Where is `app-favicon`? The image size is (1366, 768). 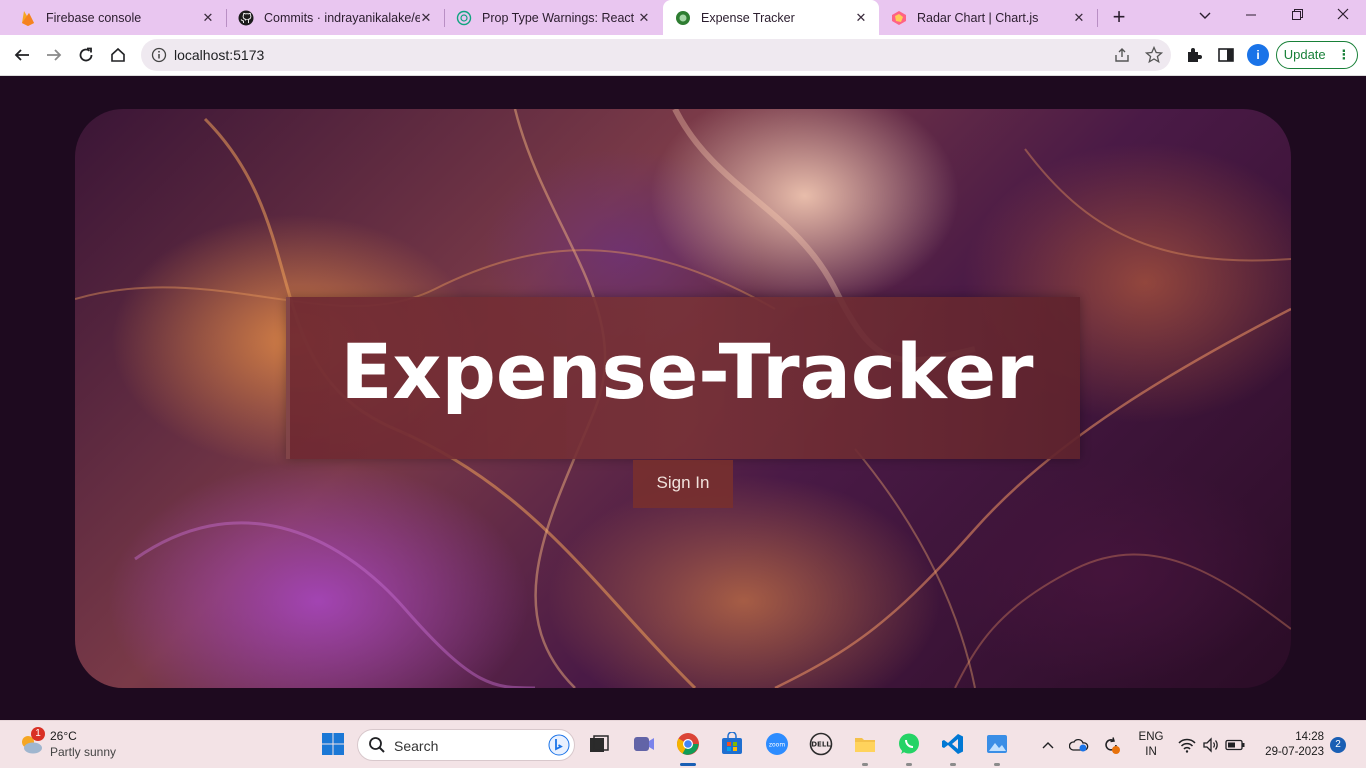
app-favicon is located at coordinates (683, 18).